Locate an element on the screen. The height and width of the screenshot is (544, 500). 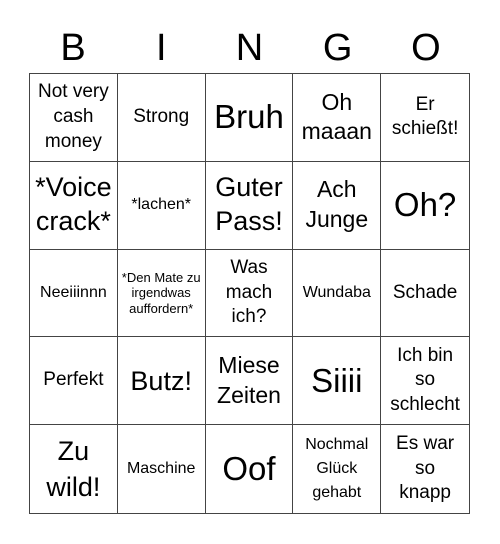
cell-text: Schade is located at coordinates (425, 292).